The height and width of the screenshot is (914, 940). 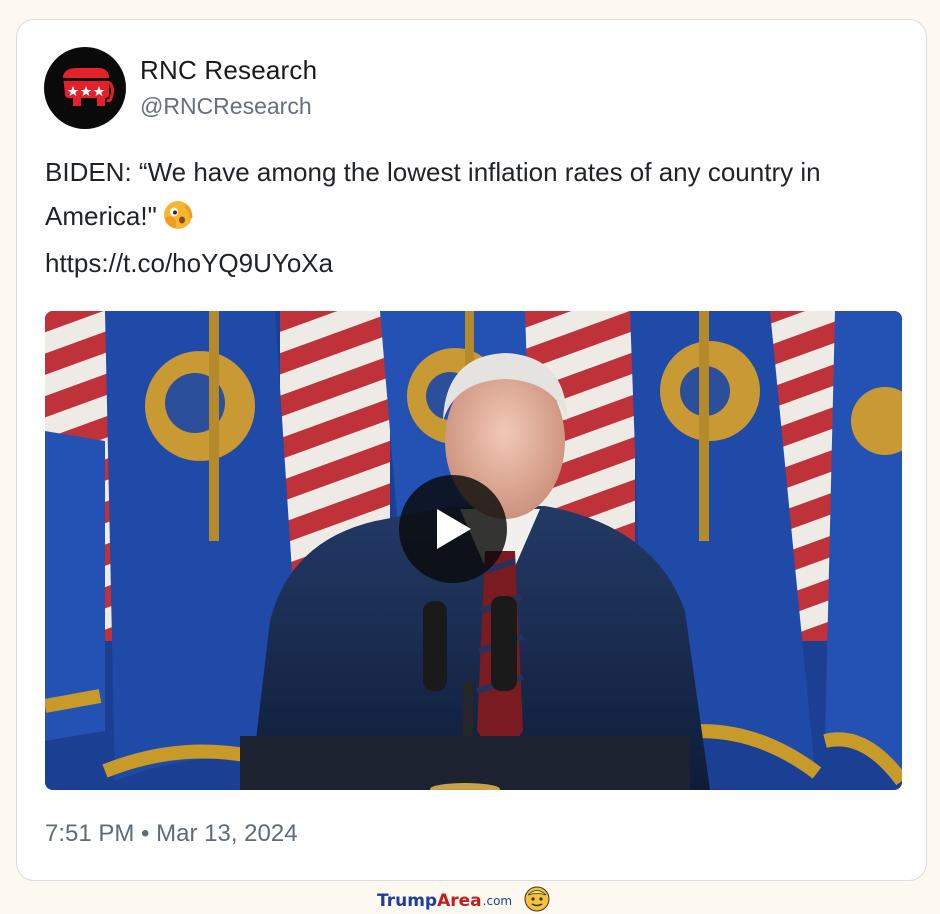 What do you see at coordinates (537, 900) in the screenshot?
I see `trump-face-logo-icon` at bounding box center [537, 900].